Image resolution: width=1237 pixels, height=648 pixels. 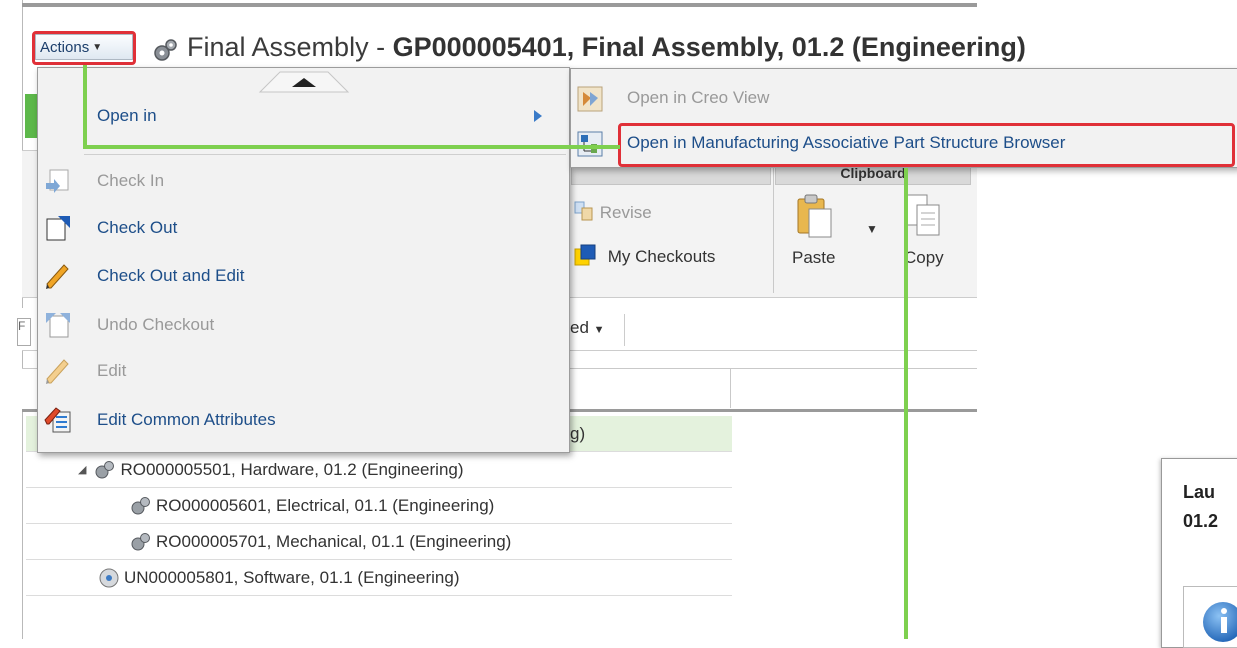 What do you see at coordinates (902, 98) in the screenshot?
I see `submenu-item-open-in-creo-view: Open in Creo View` at bounding box center [902, 98].